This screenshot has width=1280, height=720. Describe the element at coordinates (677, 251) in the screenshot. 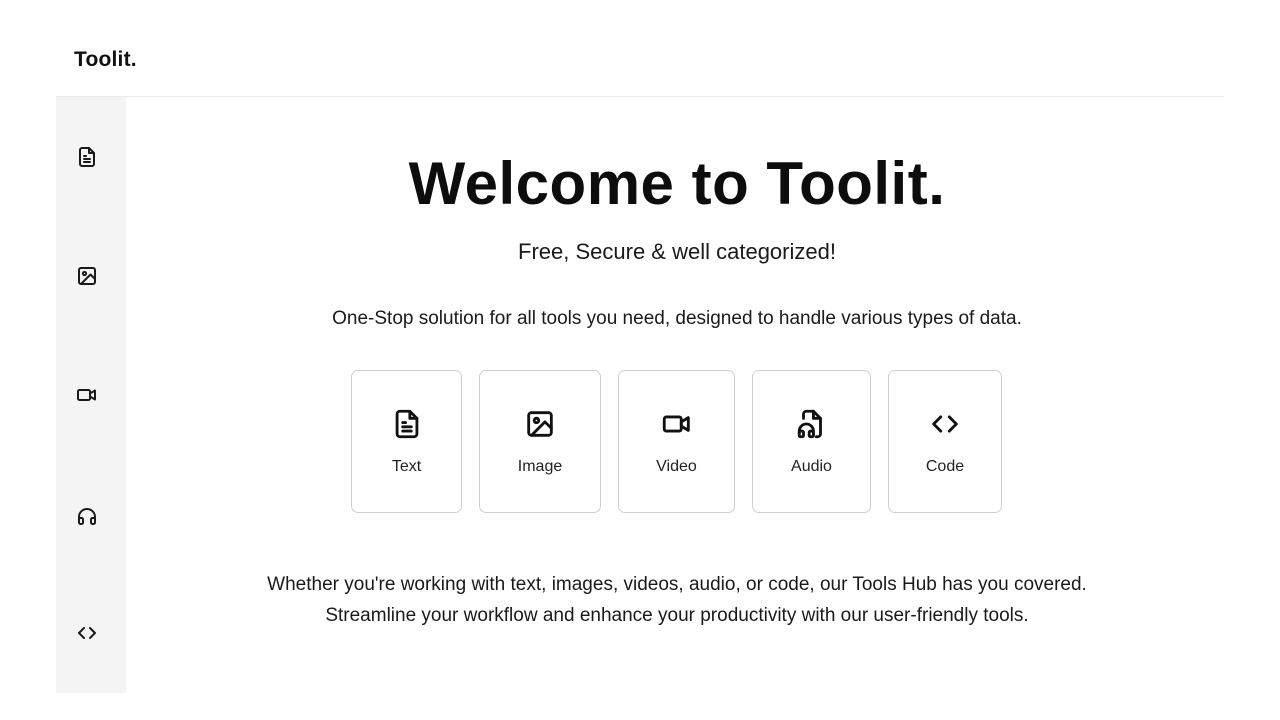

I see `page-subtitle: Free, Secure & well categorized!` at that location.